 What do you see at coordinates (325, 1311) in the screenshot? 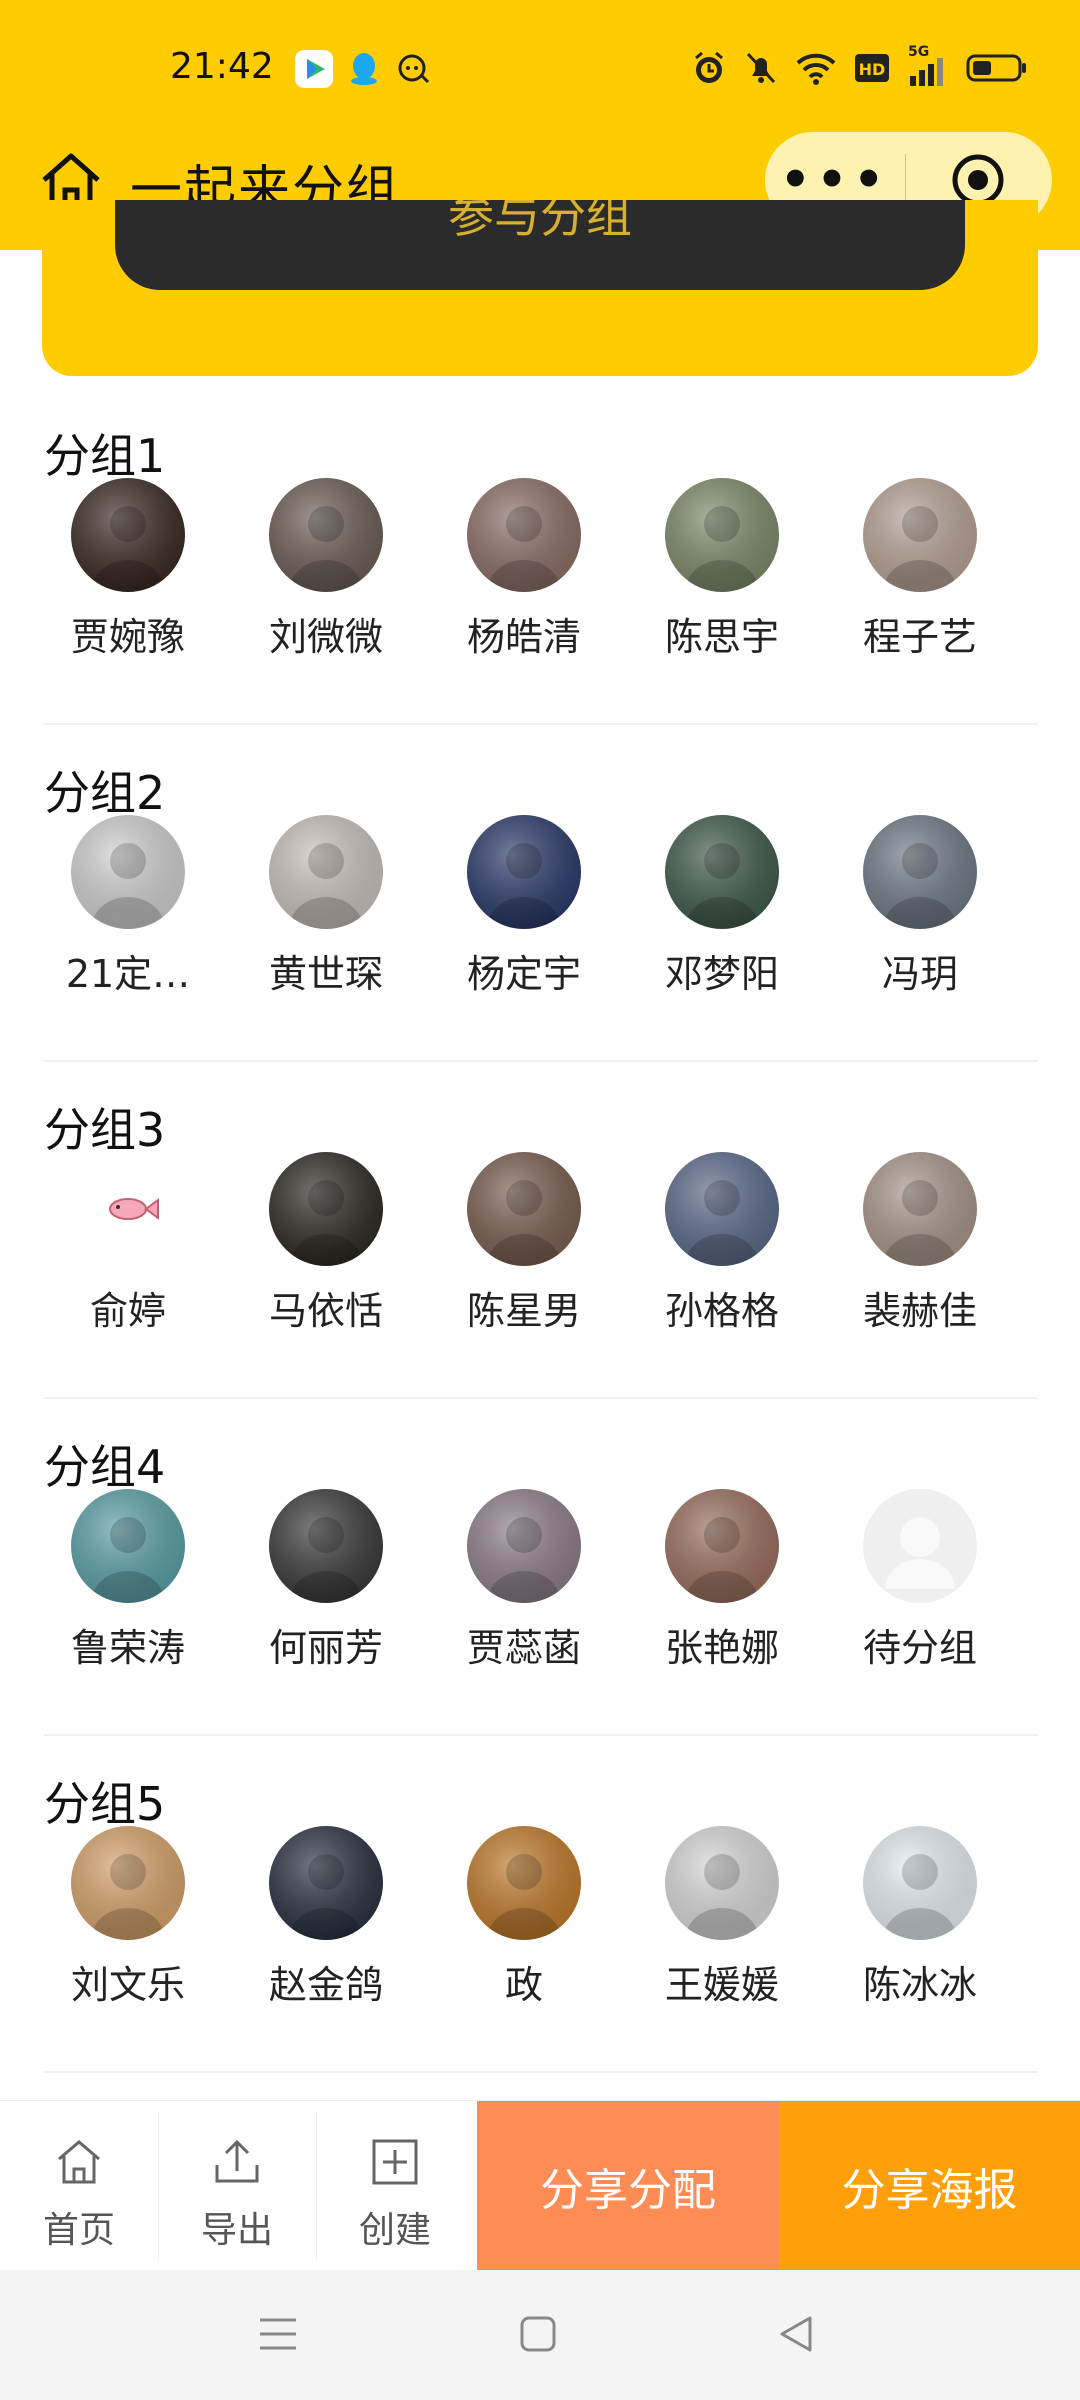
I see `member-name: 马依恬` at bounding box center [325, 1311].